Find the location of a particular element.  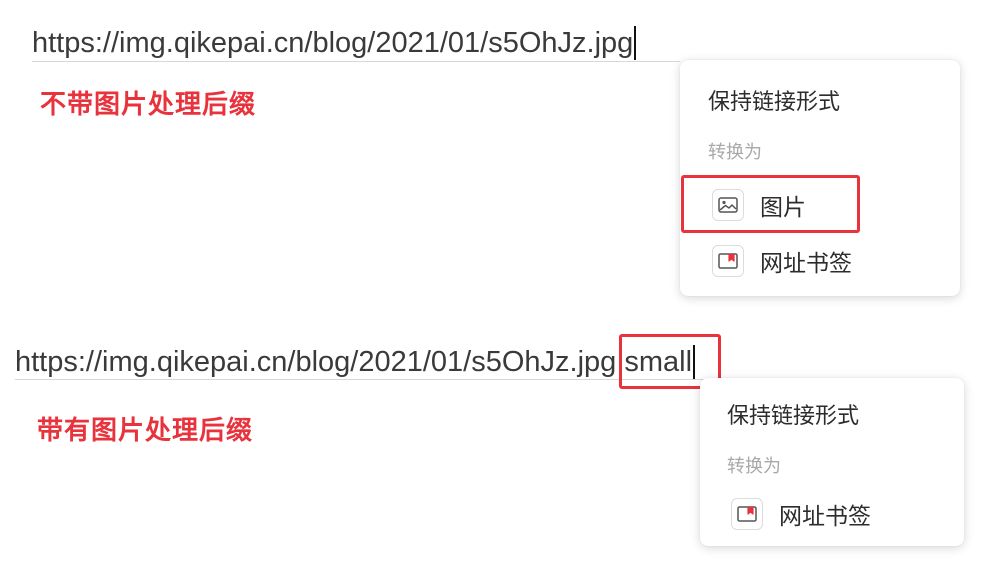

annotation-label: 带有图片处理后缀 is located at coordinates (145, 431).